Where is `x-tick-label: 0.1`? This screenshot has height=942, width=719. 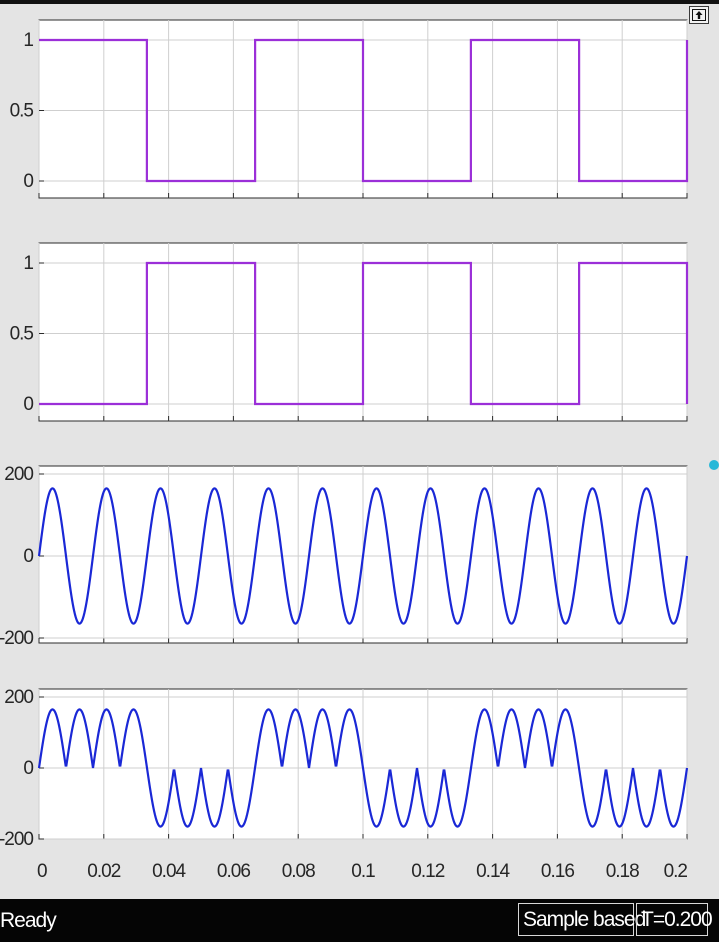
x-tick-label: 0.1 is located at coordinates (363, 871).